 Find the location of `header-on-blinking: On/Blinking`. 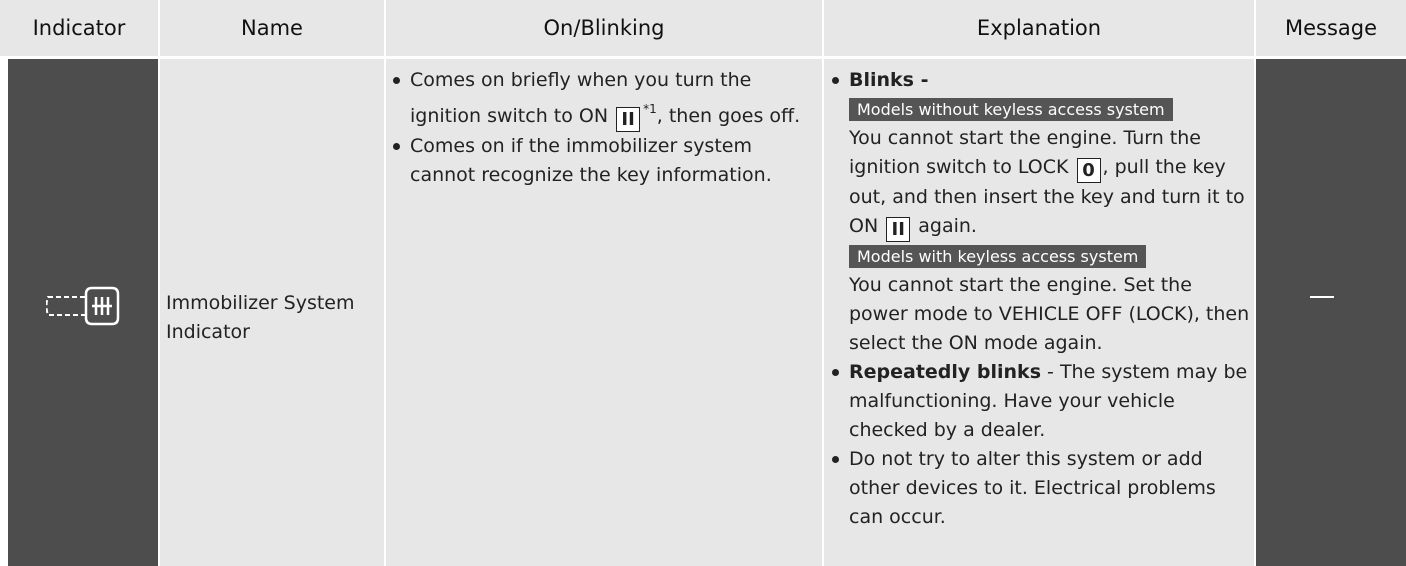

header-on-blinking: On/Blinking is located at coordinates (604, 28).